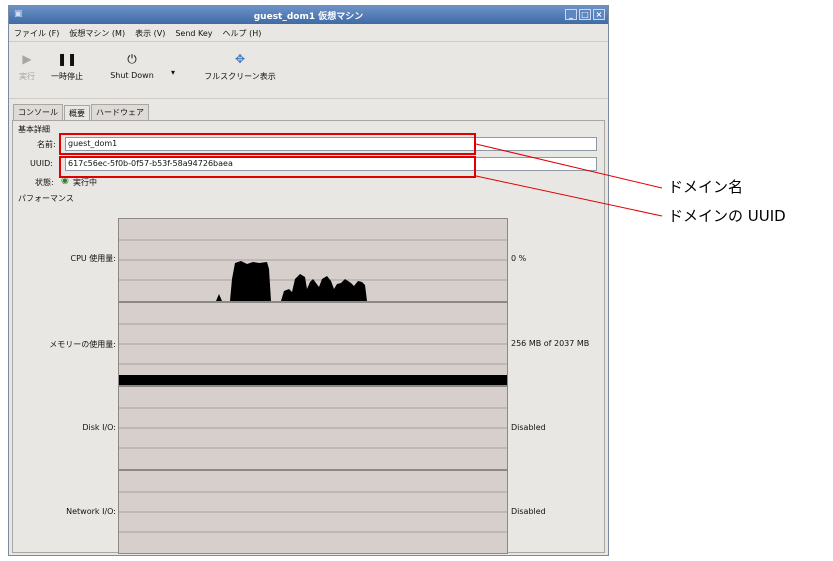  I want to click on callout-domain-uuid: ドメインの UUID, so click(727, 216).